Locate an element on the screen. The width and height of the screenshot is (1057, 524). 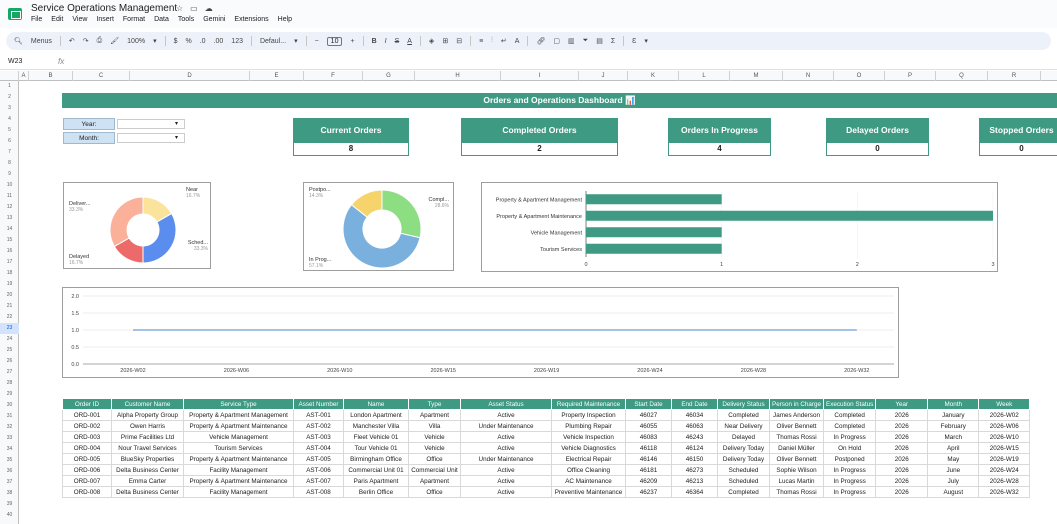
table-cell: January is located at coordinates (953, 415).